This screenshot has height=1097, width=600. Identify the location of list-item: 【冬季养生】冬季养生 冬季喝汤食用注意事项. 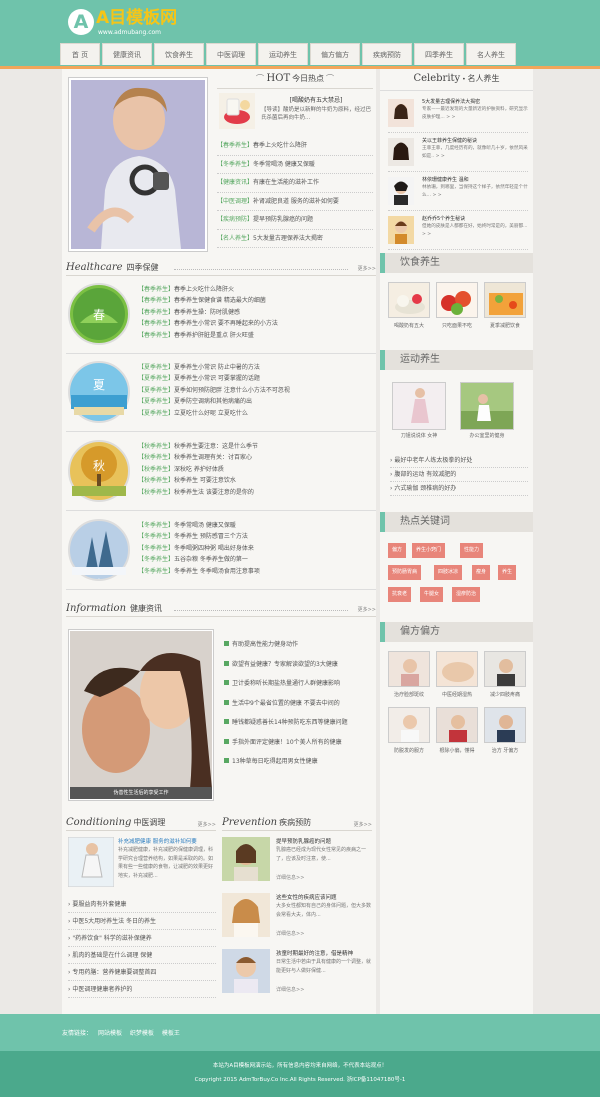
(255, 571).